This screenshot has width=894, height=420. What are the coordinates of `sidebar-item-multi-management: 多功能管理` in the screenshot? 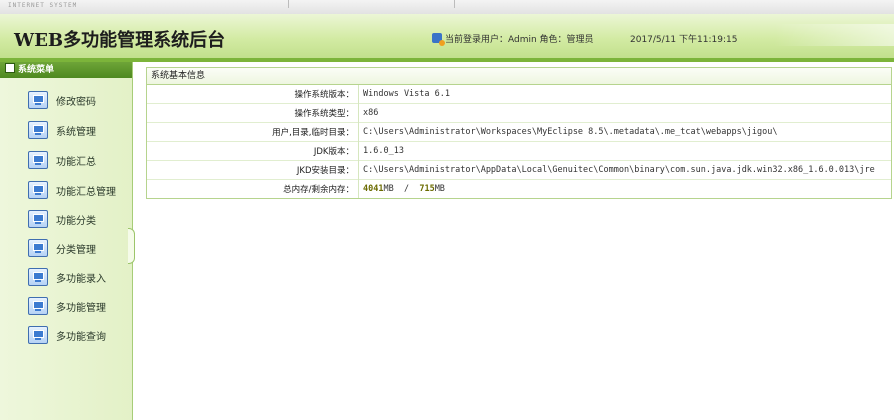 It's located at (67, 306).